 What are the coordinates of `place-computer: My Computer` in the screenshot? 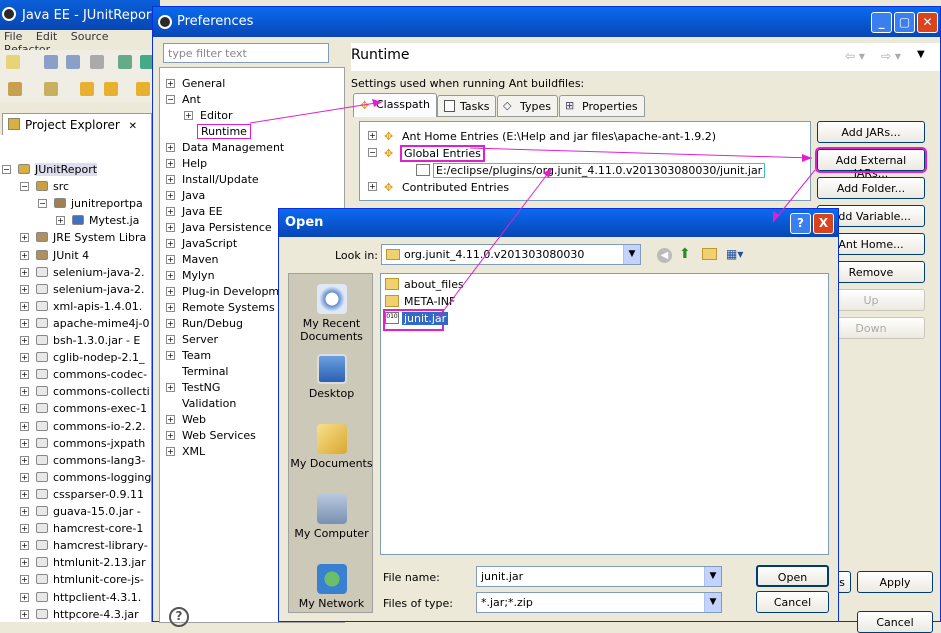 It's located at (331, 517).